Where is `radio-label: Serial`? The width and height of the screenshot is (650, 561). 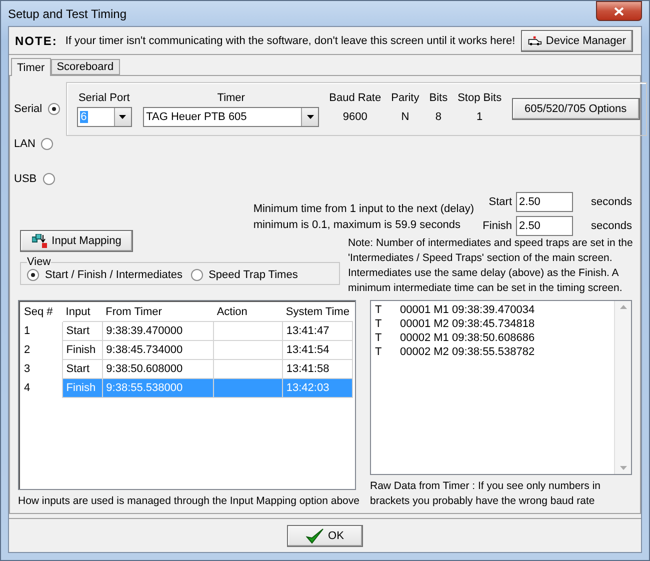 radio-label: Serial is located at coordinates (28, 109).